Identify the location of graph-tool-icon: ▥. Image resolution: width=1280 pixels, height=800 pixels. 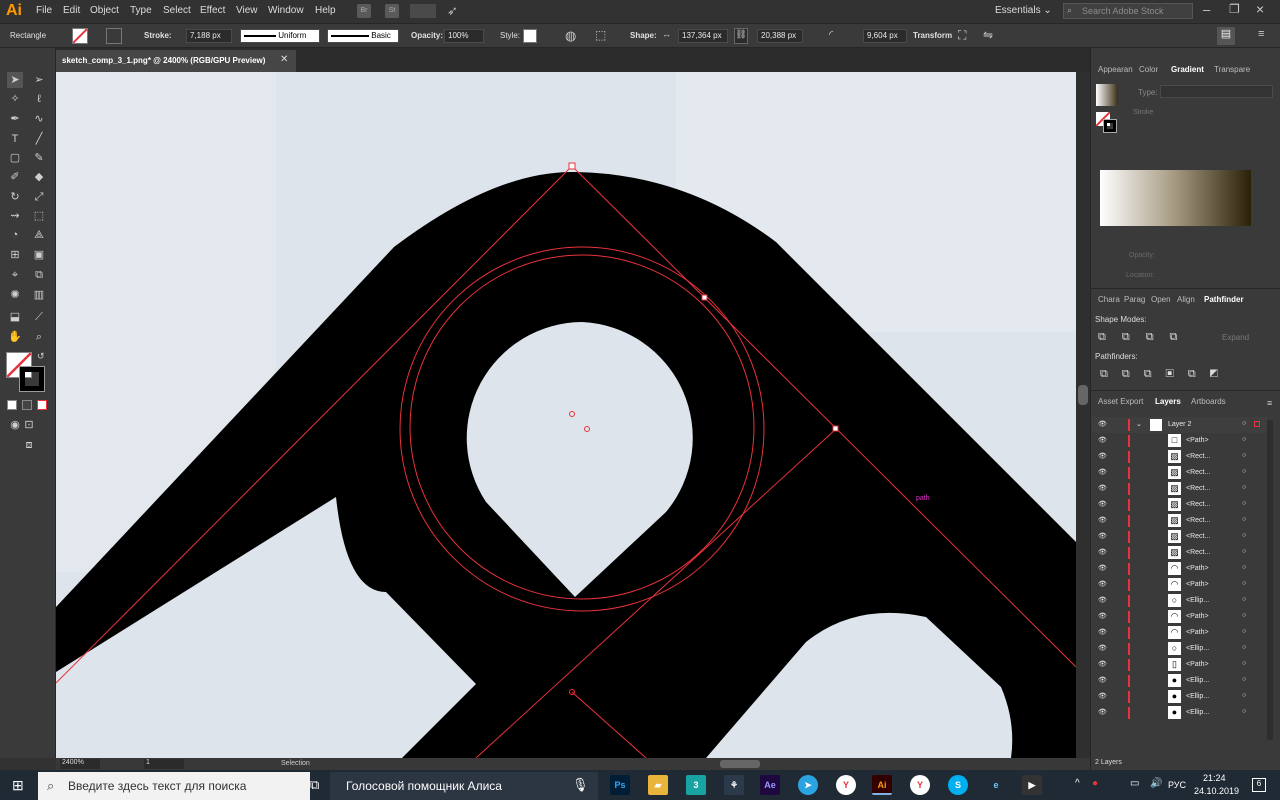
(39, 295).